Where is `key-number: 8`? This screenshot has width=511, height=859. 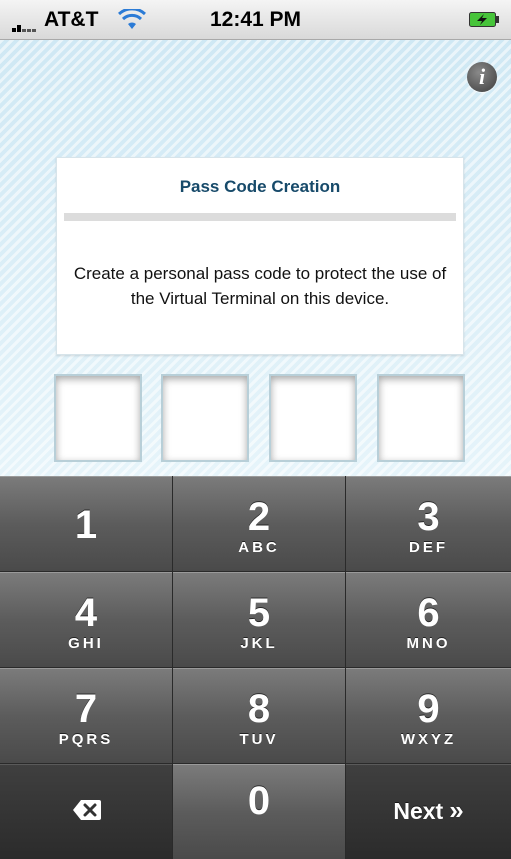
key-number: 8 is located at coordinates (259, 709).